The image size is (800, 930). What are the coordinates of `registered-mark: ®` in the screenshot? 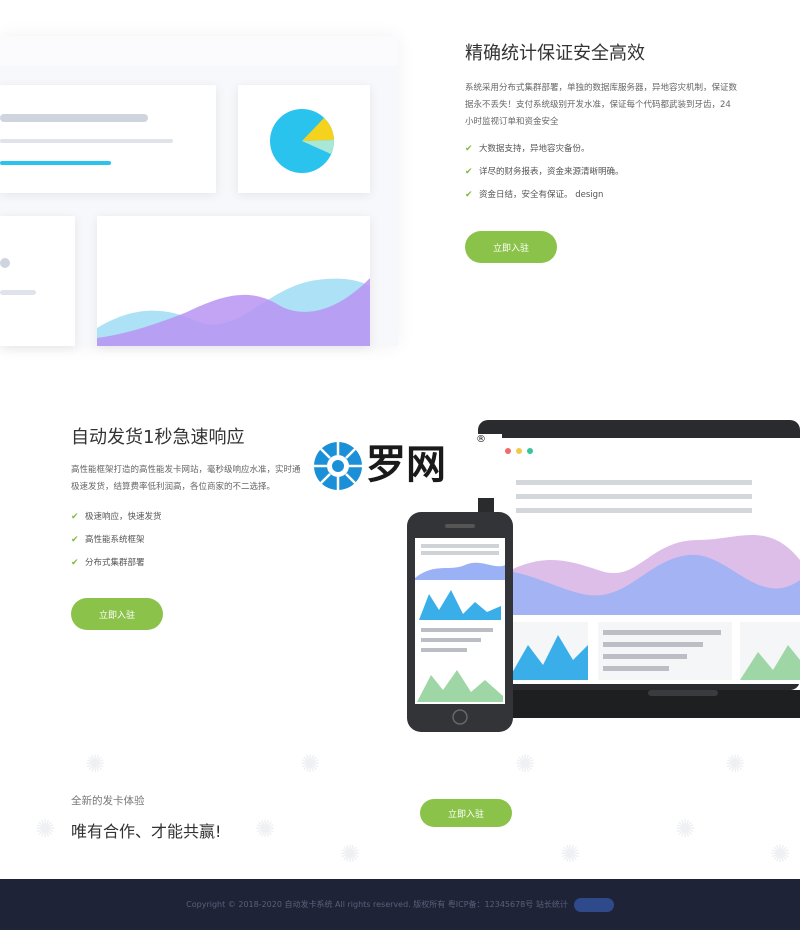 It's located at (481, 439).